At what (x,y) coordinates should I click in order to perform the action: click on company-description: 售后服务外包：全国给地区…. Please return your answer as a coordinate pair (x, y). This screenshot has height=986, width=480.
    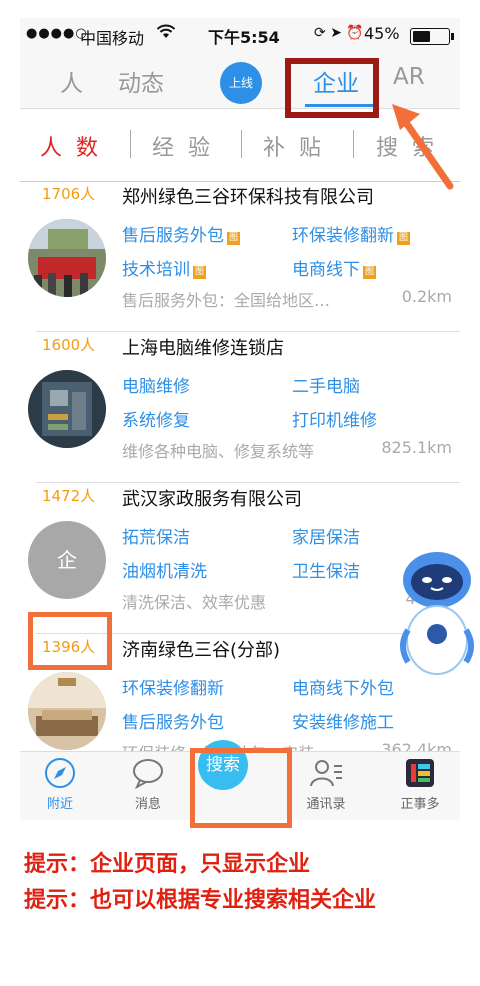
    Looking at the image, I should click on (226, 300).